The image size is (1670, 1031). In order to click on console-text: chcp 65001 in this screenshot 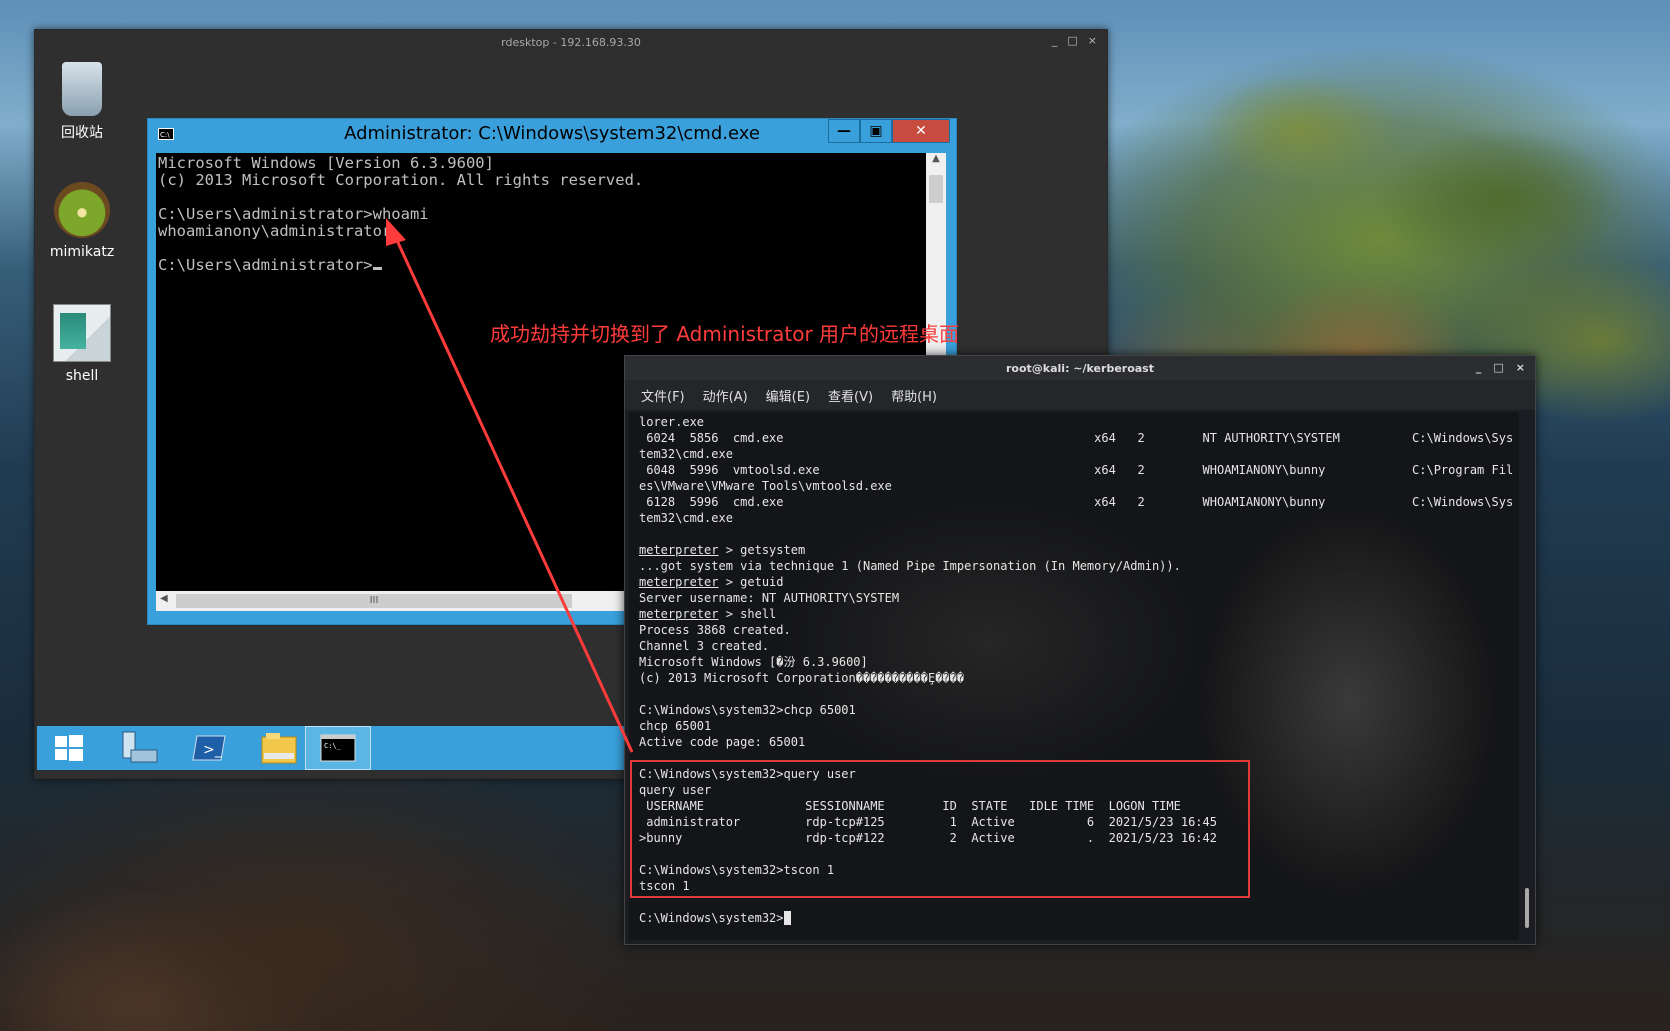, I will do `click(675, 726)`.